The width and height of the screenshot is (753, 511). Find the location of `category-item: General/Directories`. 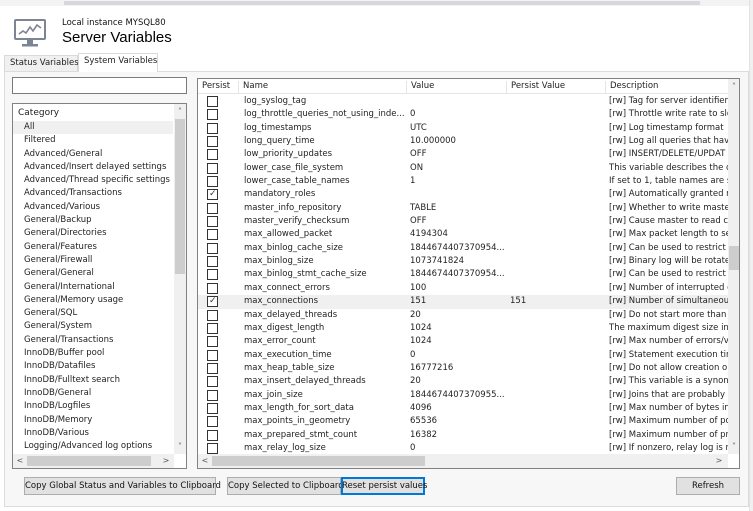

category-item: General/Directories is located at coordinates (93, 233).